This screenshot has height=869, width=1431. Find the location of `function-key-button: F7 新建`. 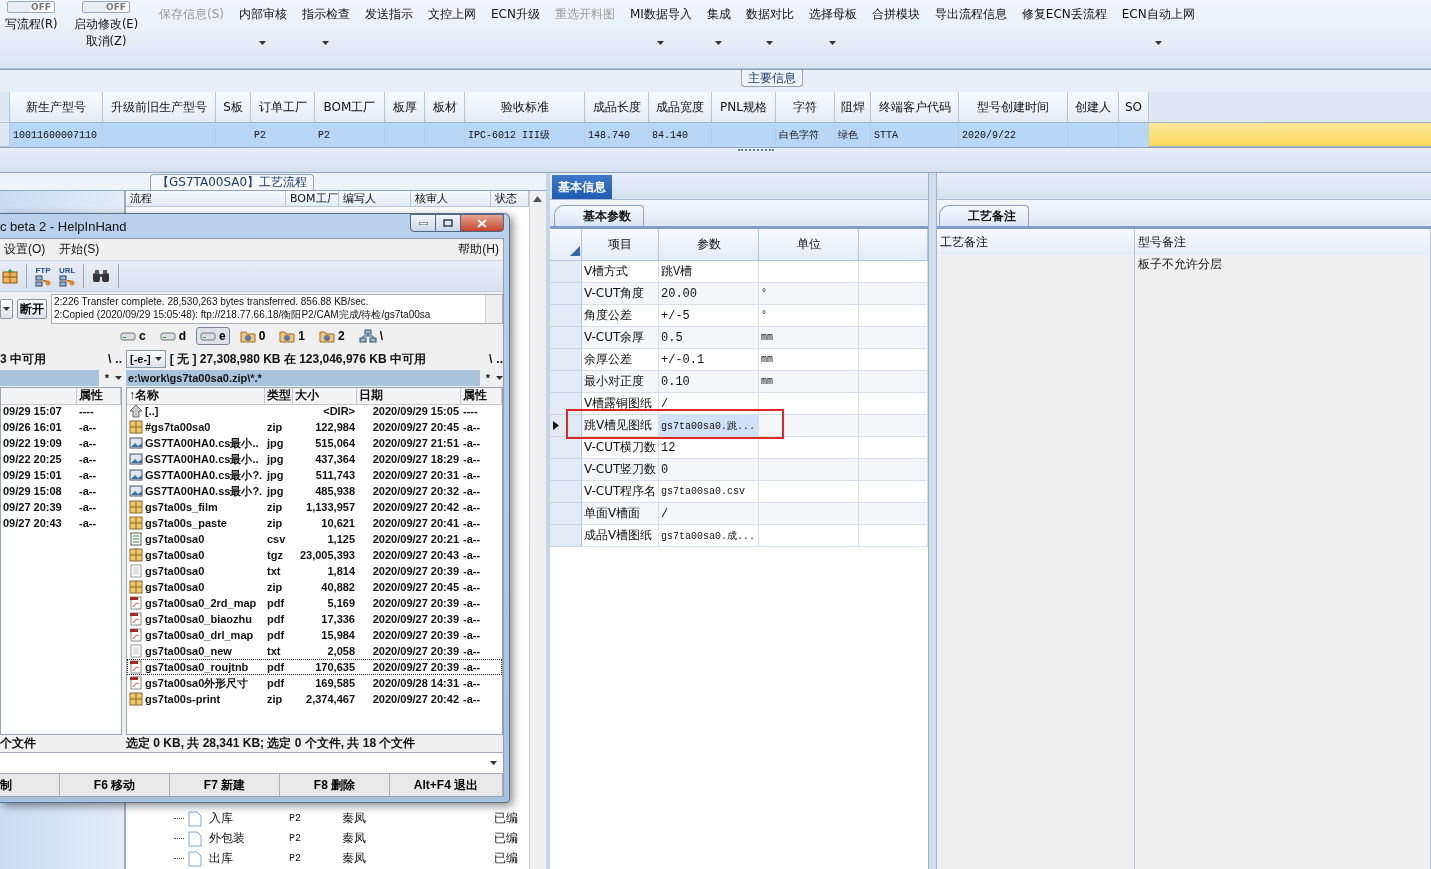

function-key-button: F7 新建 is located at coordinates (225, 785).